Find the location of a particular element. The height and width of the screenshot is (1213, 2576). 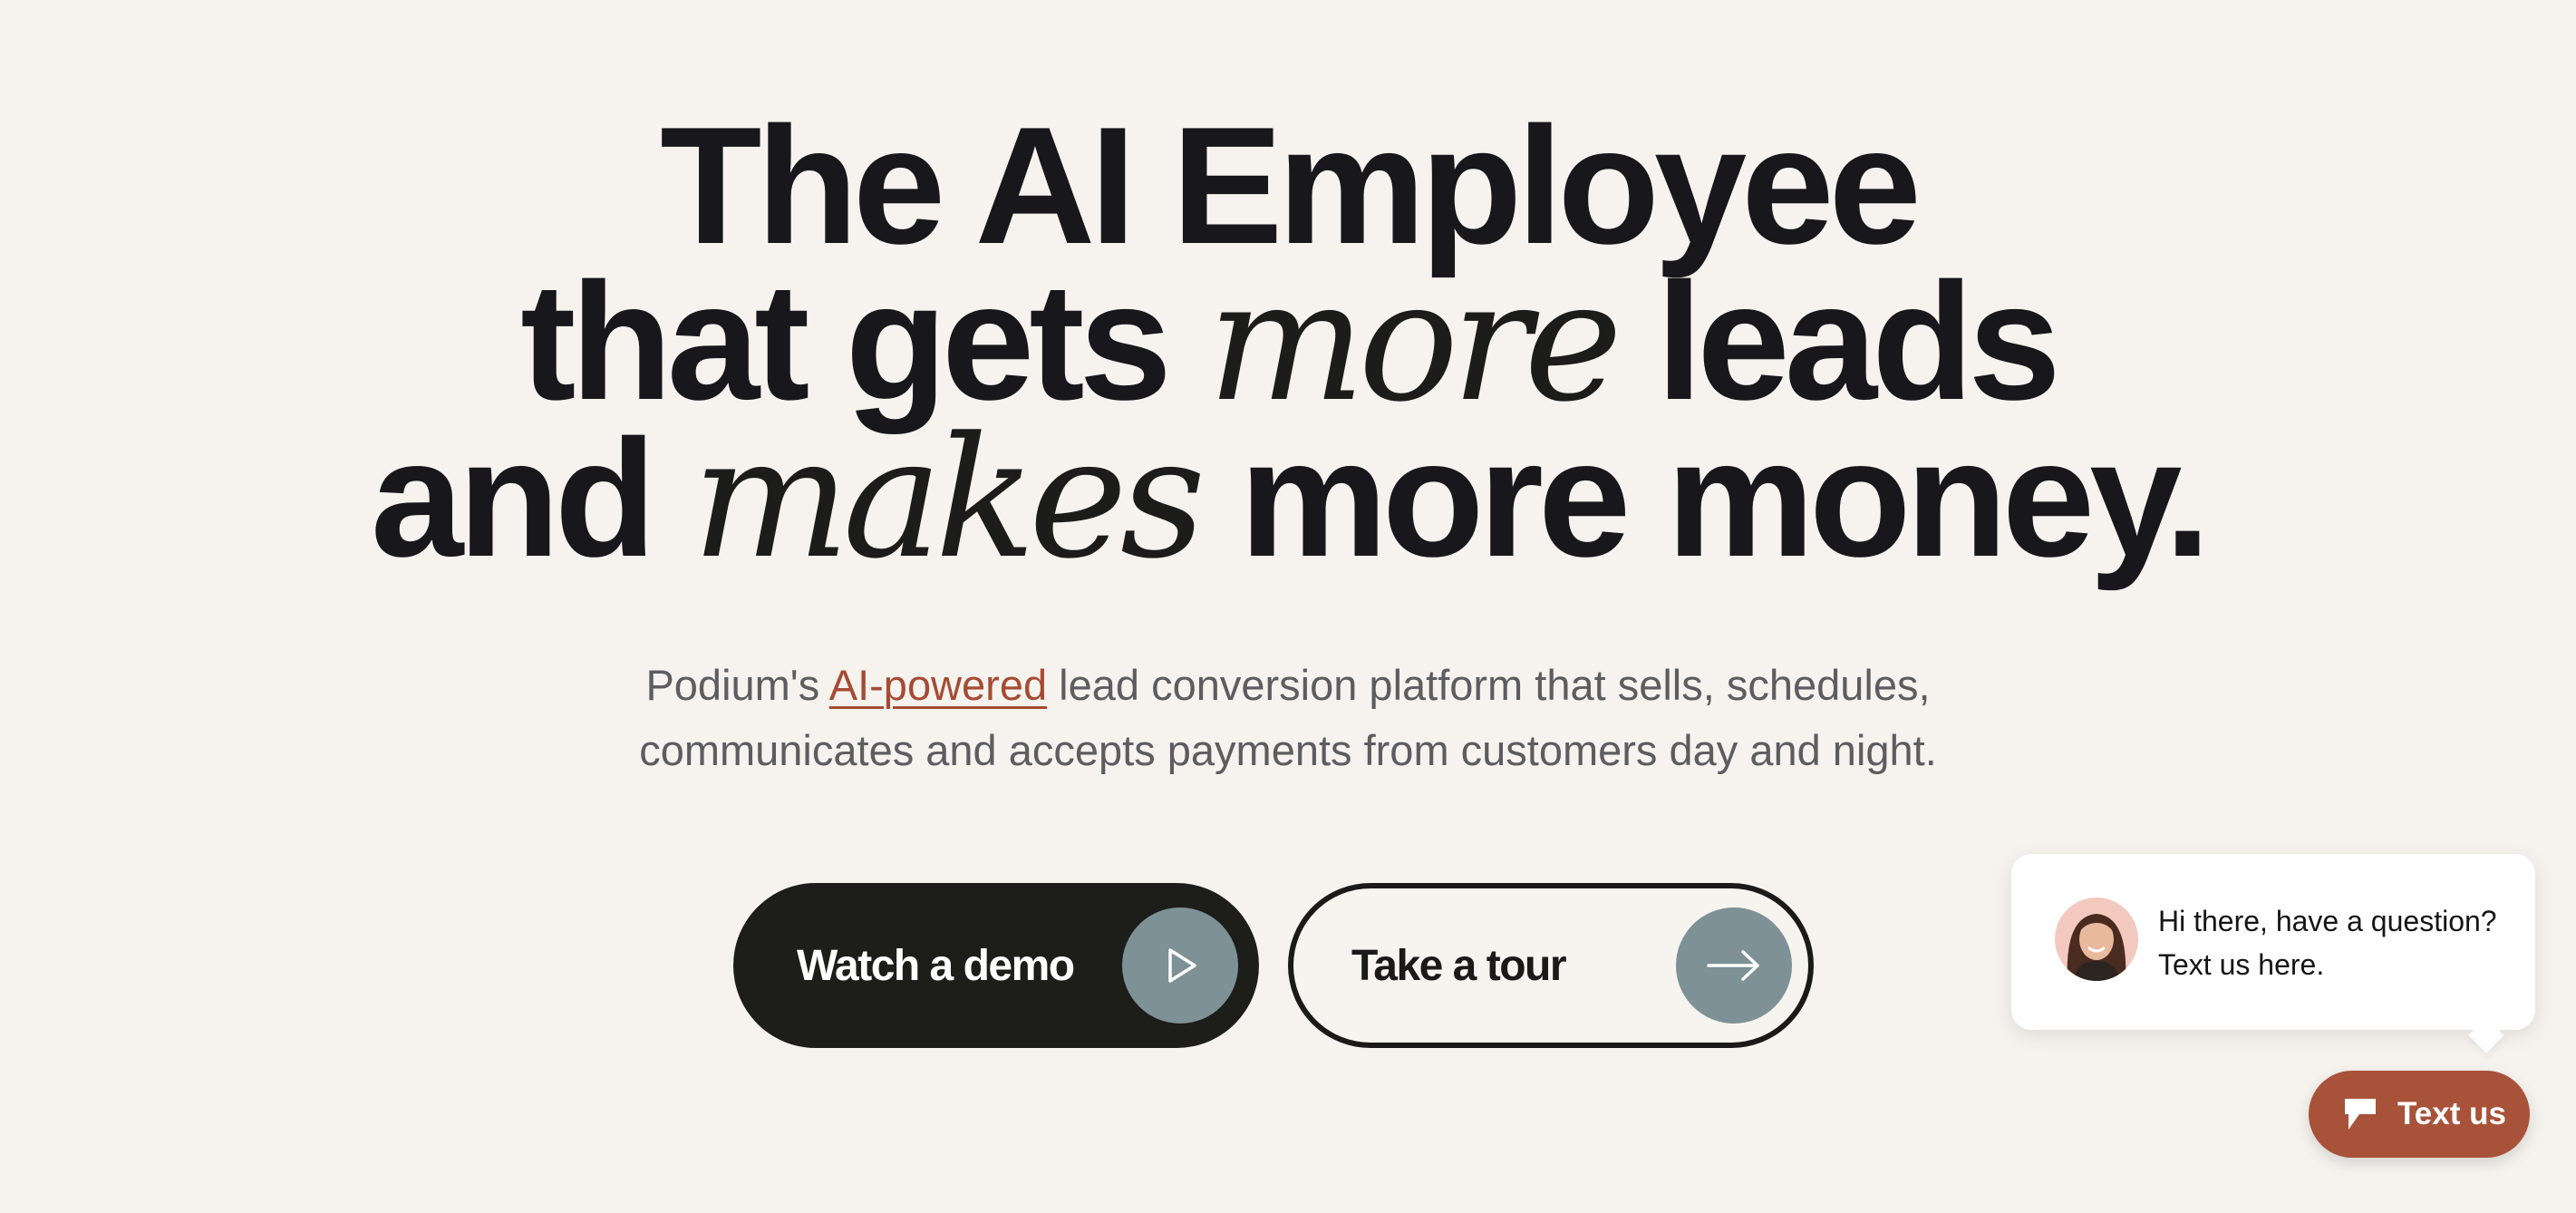

hero-line-3: and makes more money. is located at coordinates (1288, 498).